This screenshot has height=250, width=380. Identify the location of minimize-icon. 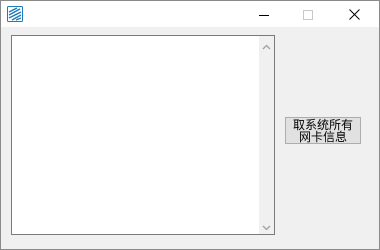
(264, 14).